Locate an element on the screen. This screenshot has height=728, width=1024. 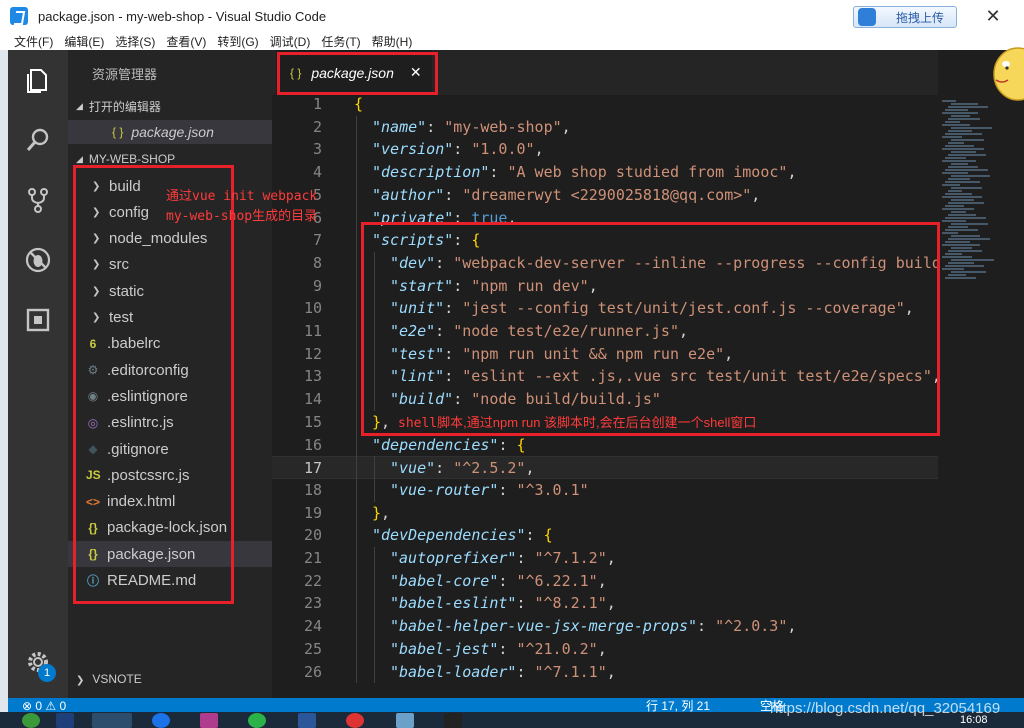
tab-highlight-box is located at coordinates (357, 73).